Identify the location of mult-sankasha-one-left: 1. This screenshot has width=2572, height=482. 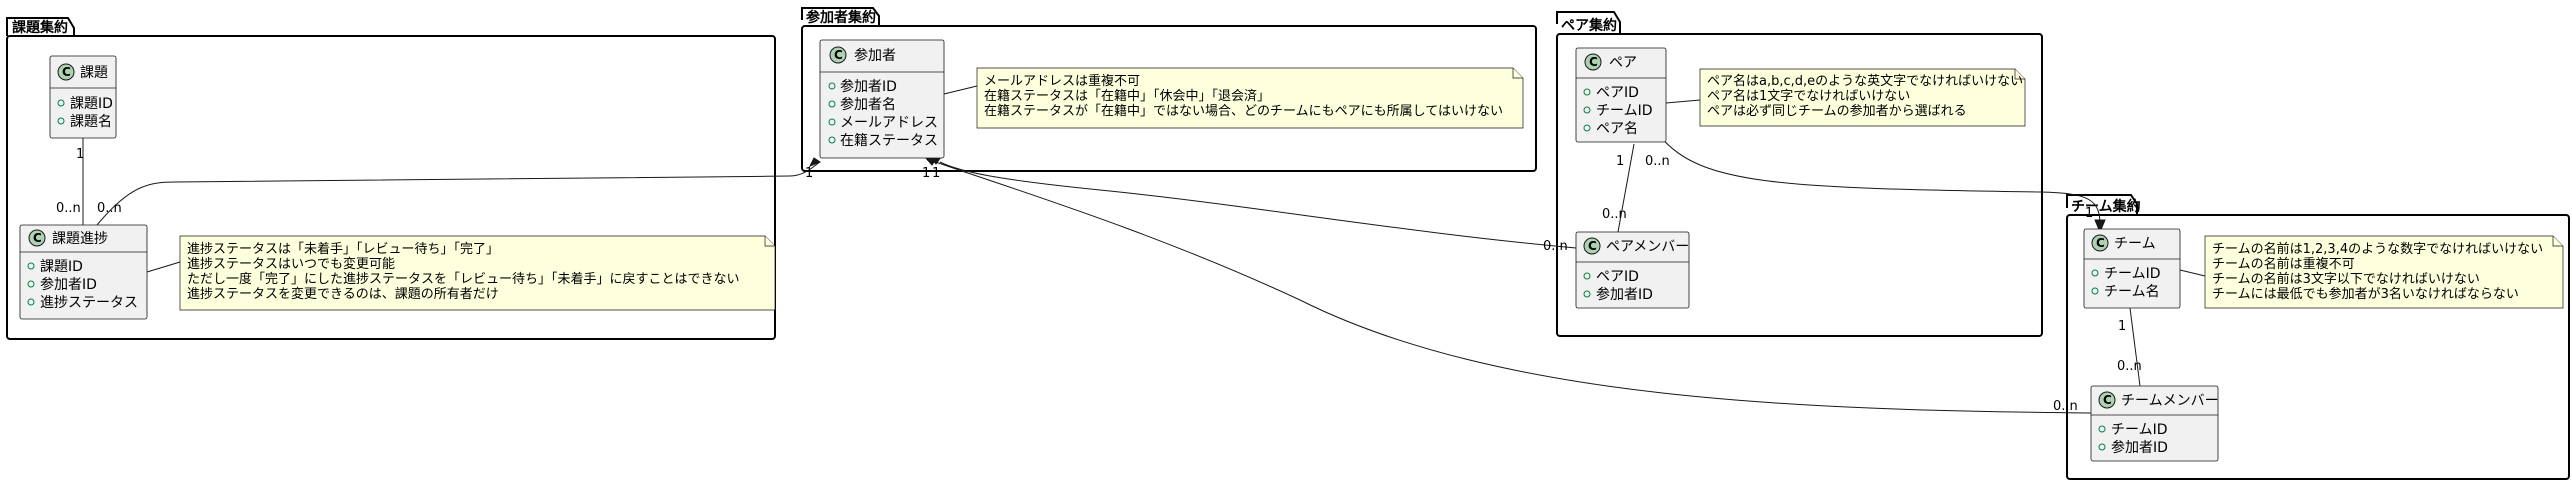
(809, 173).